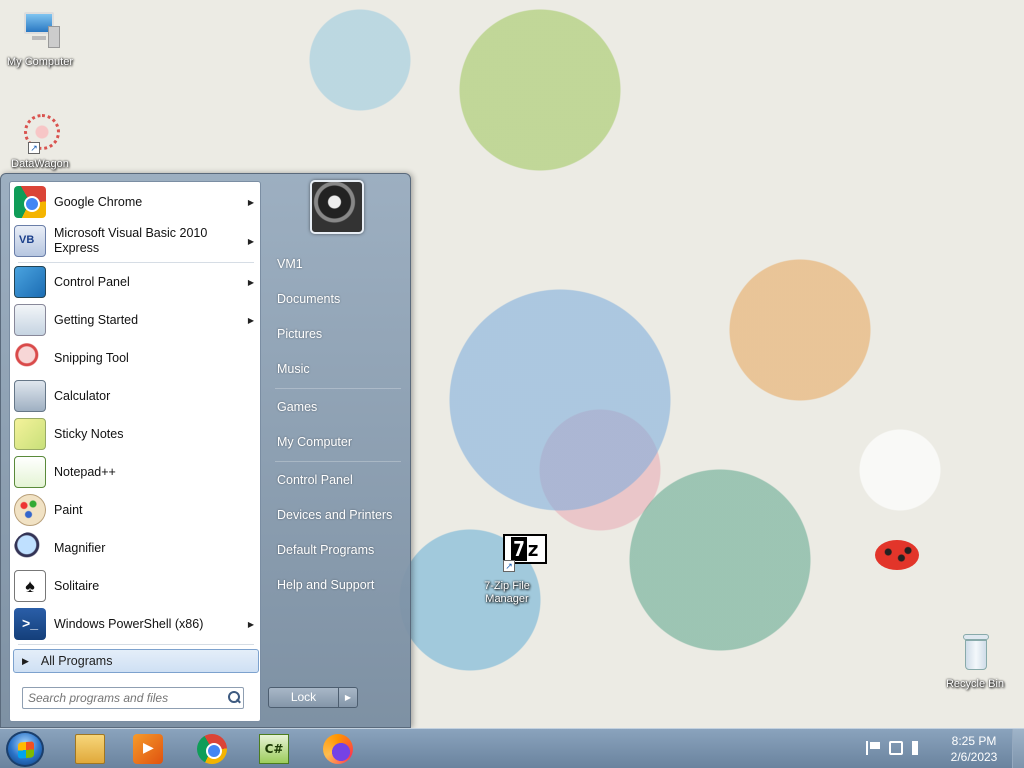 This screenshot has height=768, width=1024. What do you see at coordinates (40, 164) in the screenshot?
I see `desktop-icon-label: DataWagon` at bounding box center [40, 164].